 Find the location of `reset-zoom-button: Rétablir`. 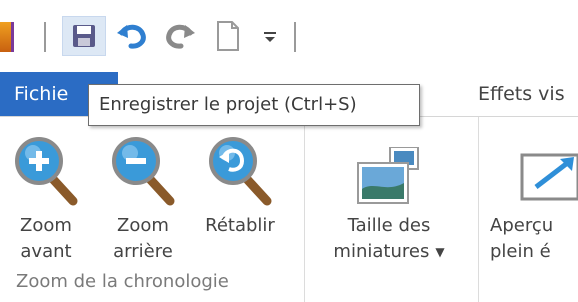

reset-zoom-button: Rétablir is located at coordinates (240, 183).